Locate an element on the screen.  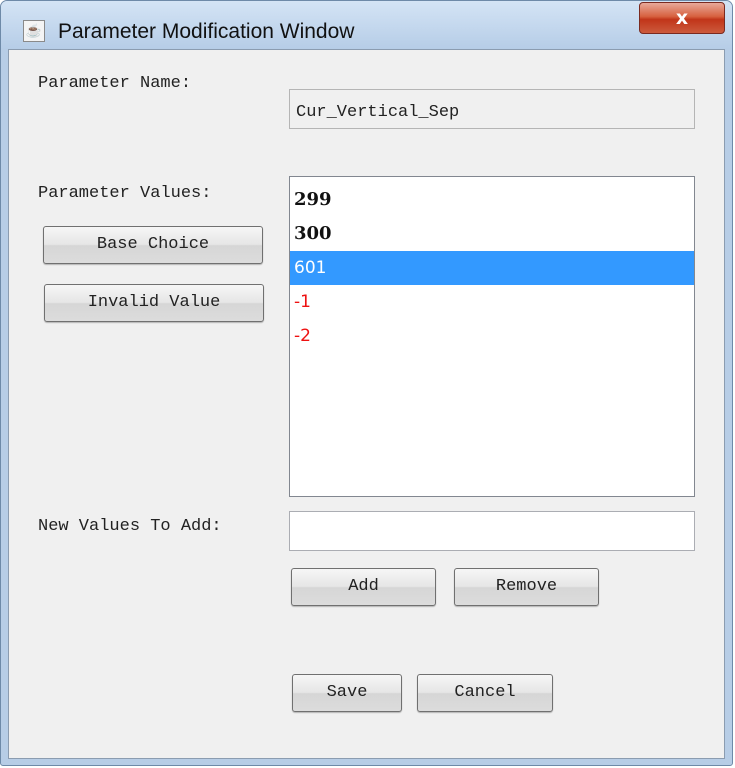
save-button: Save is located at coordinates (347, 693).